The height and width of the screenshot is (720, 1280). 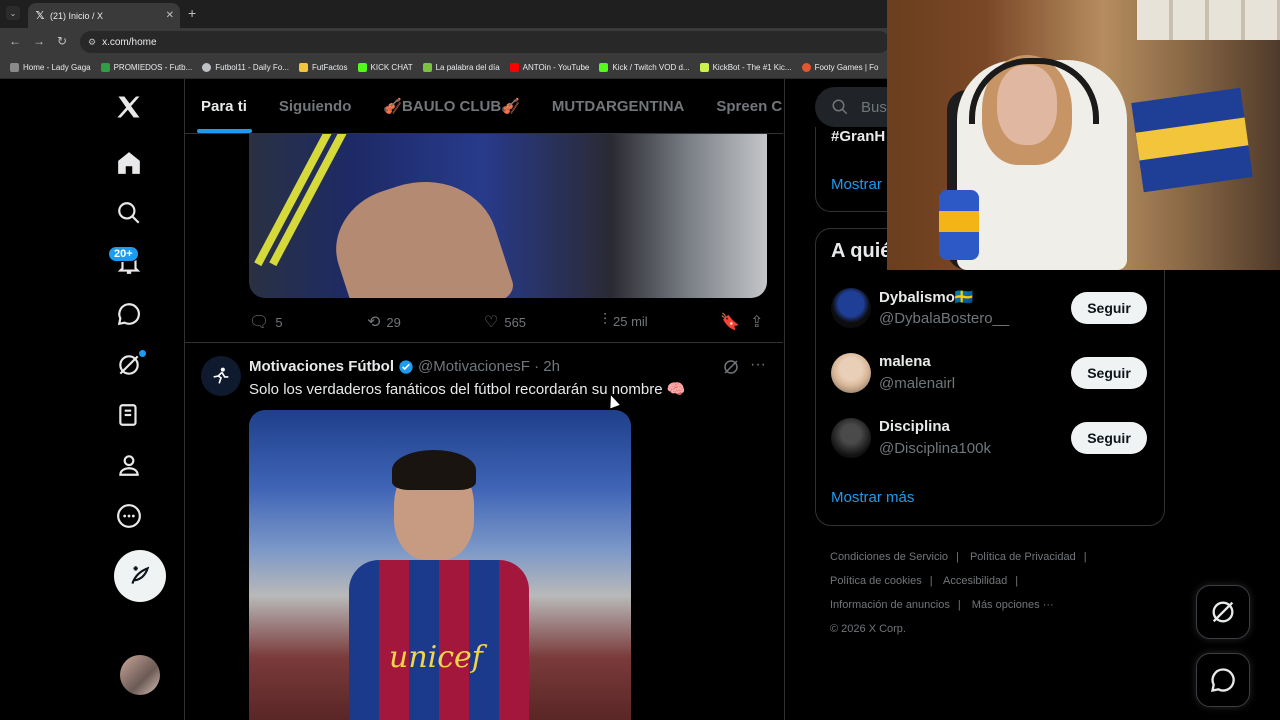 What do you see at coordinates (605, 320) in the screenshot?
I see `views-chart-icon: ⫶` at bounding box center [605, 320].